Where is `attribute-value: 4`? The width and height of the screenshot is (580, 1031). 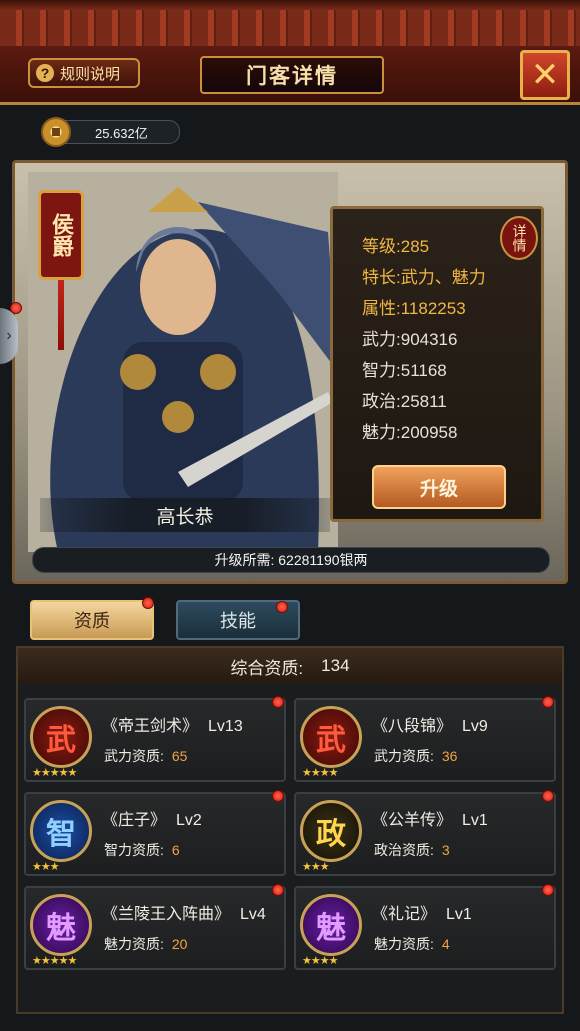
attribute-value: 4 is located at coordinates (445, 944).